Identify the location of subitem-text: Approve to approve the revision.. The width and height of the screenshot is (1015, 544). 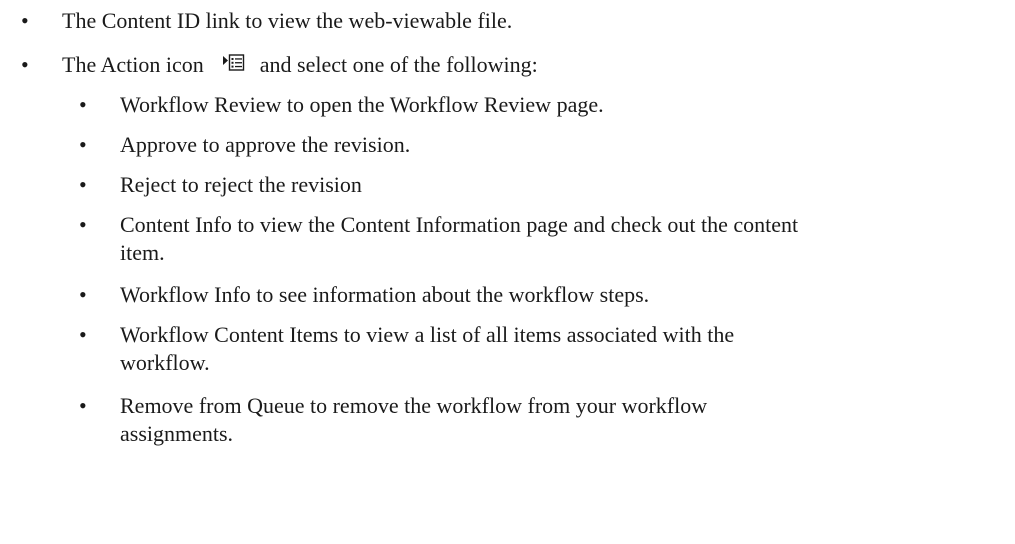
(265, 144).